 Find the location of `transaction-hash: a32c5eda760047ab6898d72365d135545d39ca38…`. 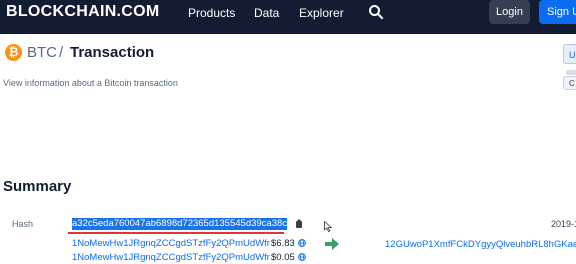

transaction-hash: a32c5eda760047ab6898d72365d135545d39ca38… is located at coordinates (179, 224).